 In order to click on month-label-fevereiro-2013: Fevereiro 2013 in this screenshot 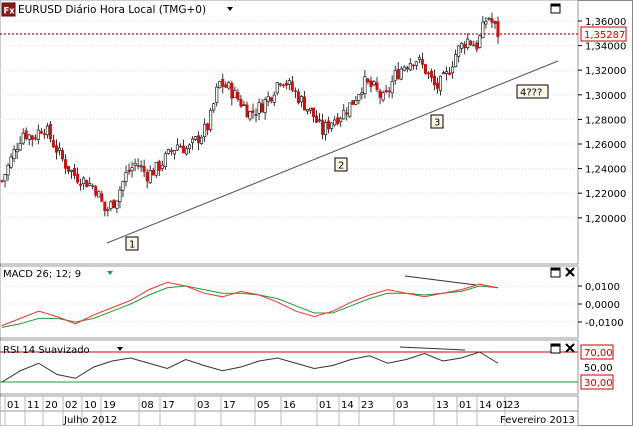, I will do `click(537, 420)`.